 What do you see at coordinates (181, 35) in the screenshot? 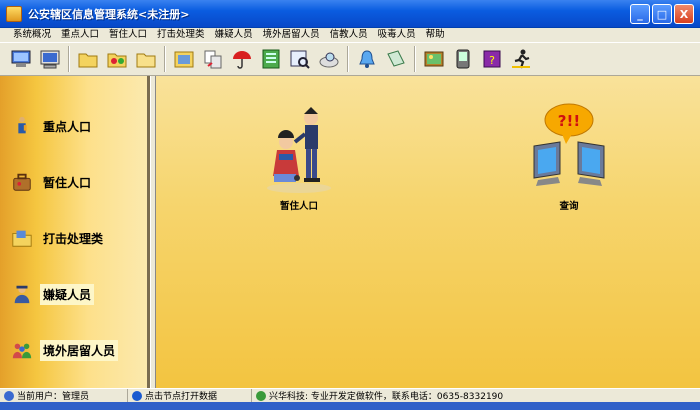
I see `menu-crackdown: 打击处理类` at bounding box center [181, 35].